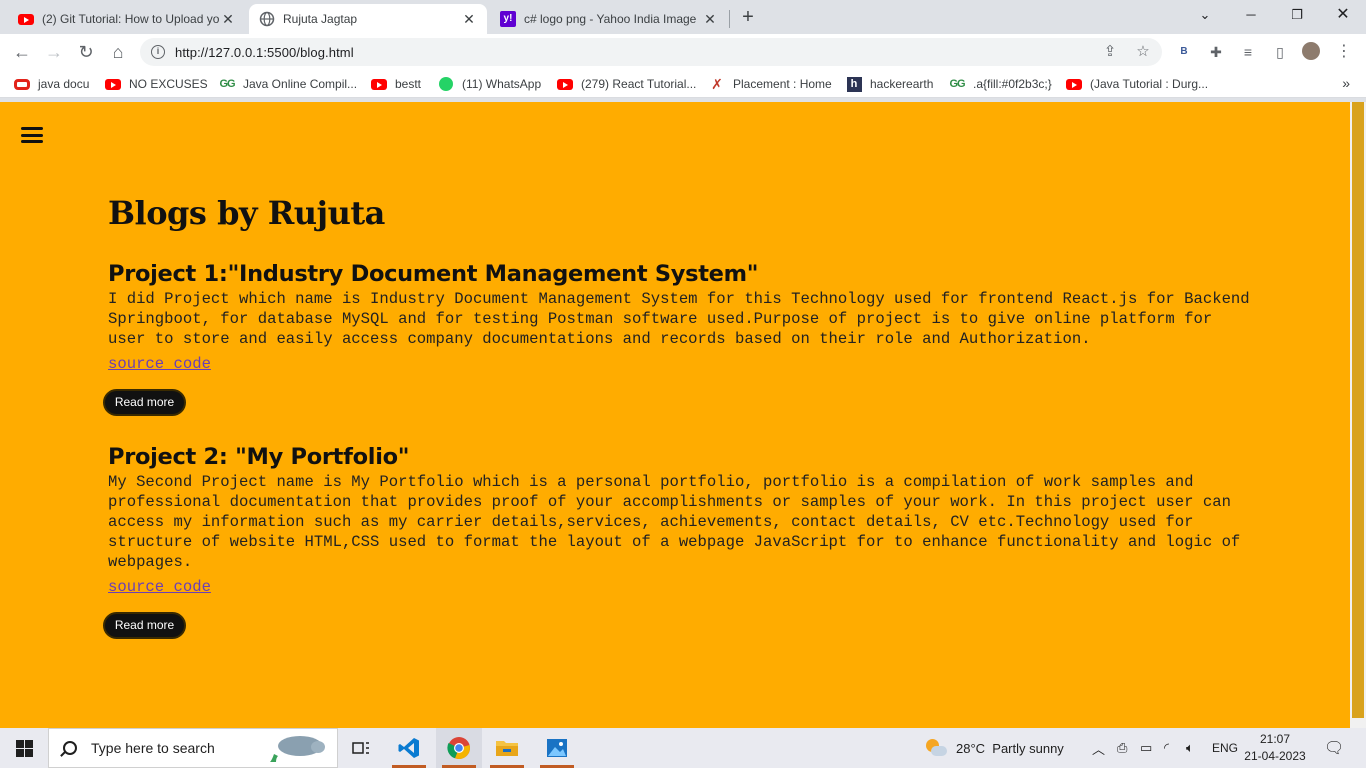 This screenshot has height=768, width=1366. What do you see at coordinates (259, 457) in the screenshot?
I see `project-heading: Project 2: "My Portfolio"` at bounding box center [259, 457].